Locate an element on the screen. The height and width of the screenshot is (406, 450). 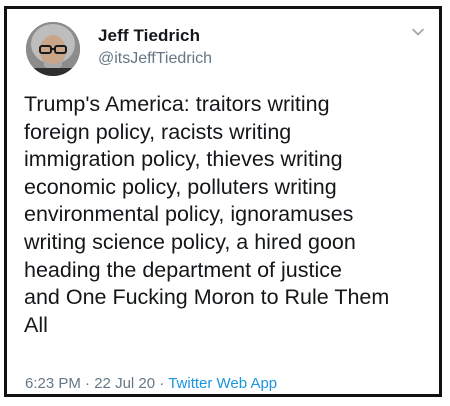
tweet-meta: 6:23 PM · 22 Jul 20 · Twitter Web App is located at coordinates (151, 383).